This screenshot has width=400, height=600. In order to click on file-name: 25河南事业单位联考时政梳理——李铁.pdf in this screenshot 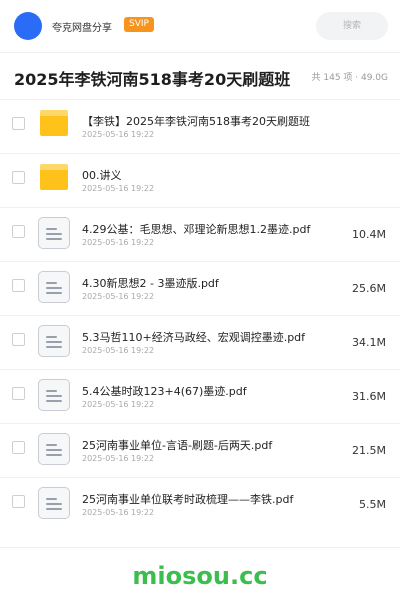, I will do `click(187, 499)`.